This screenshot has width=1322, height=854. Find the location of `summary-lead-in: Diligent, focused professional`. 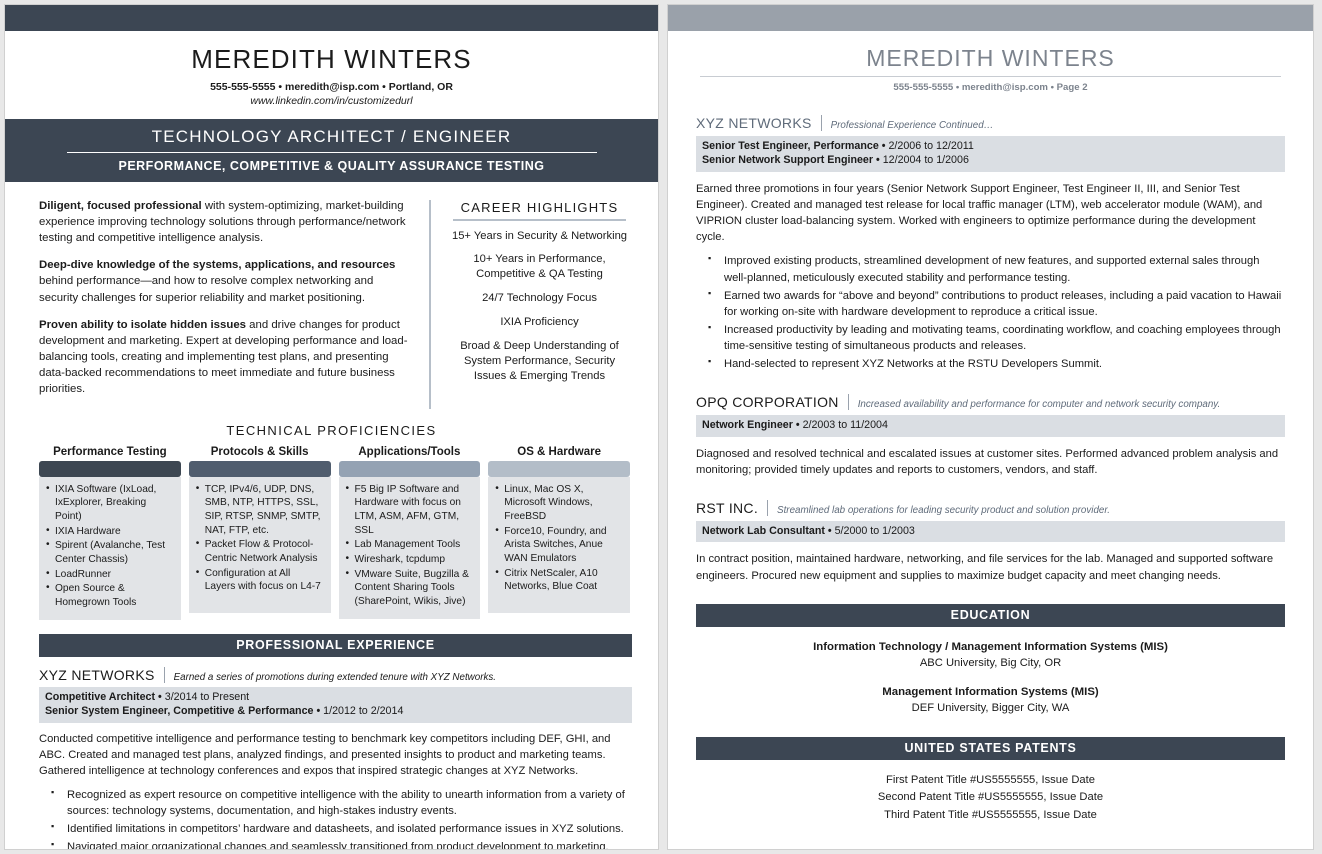

summary-lead-in: Diligent, focused professional is located at coordinates (120, 205).